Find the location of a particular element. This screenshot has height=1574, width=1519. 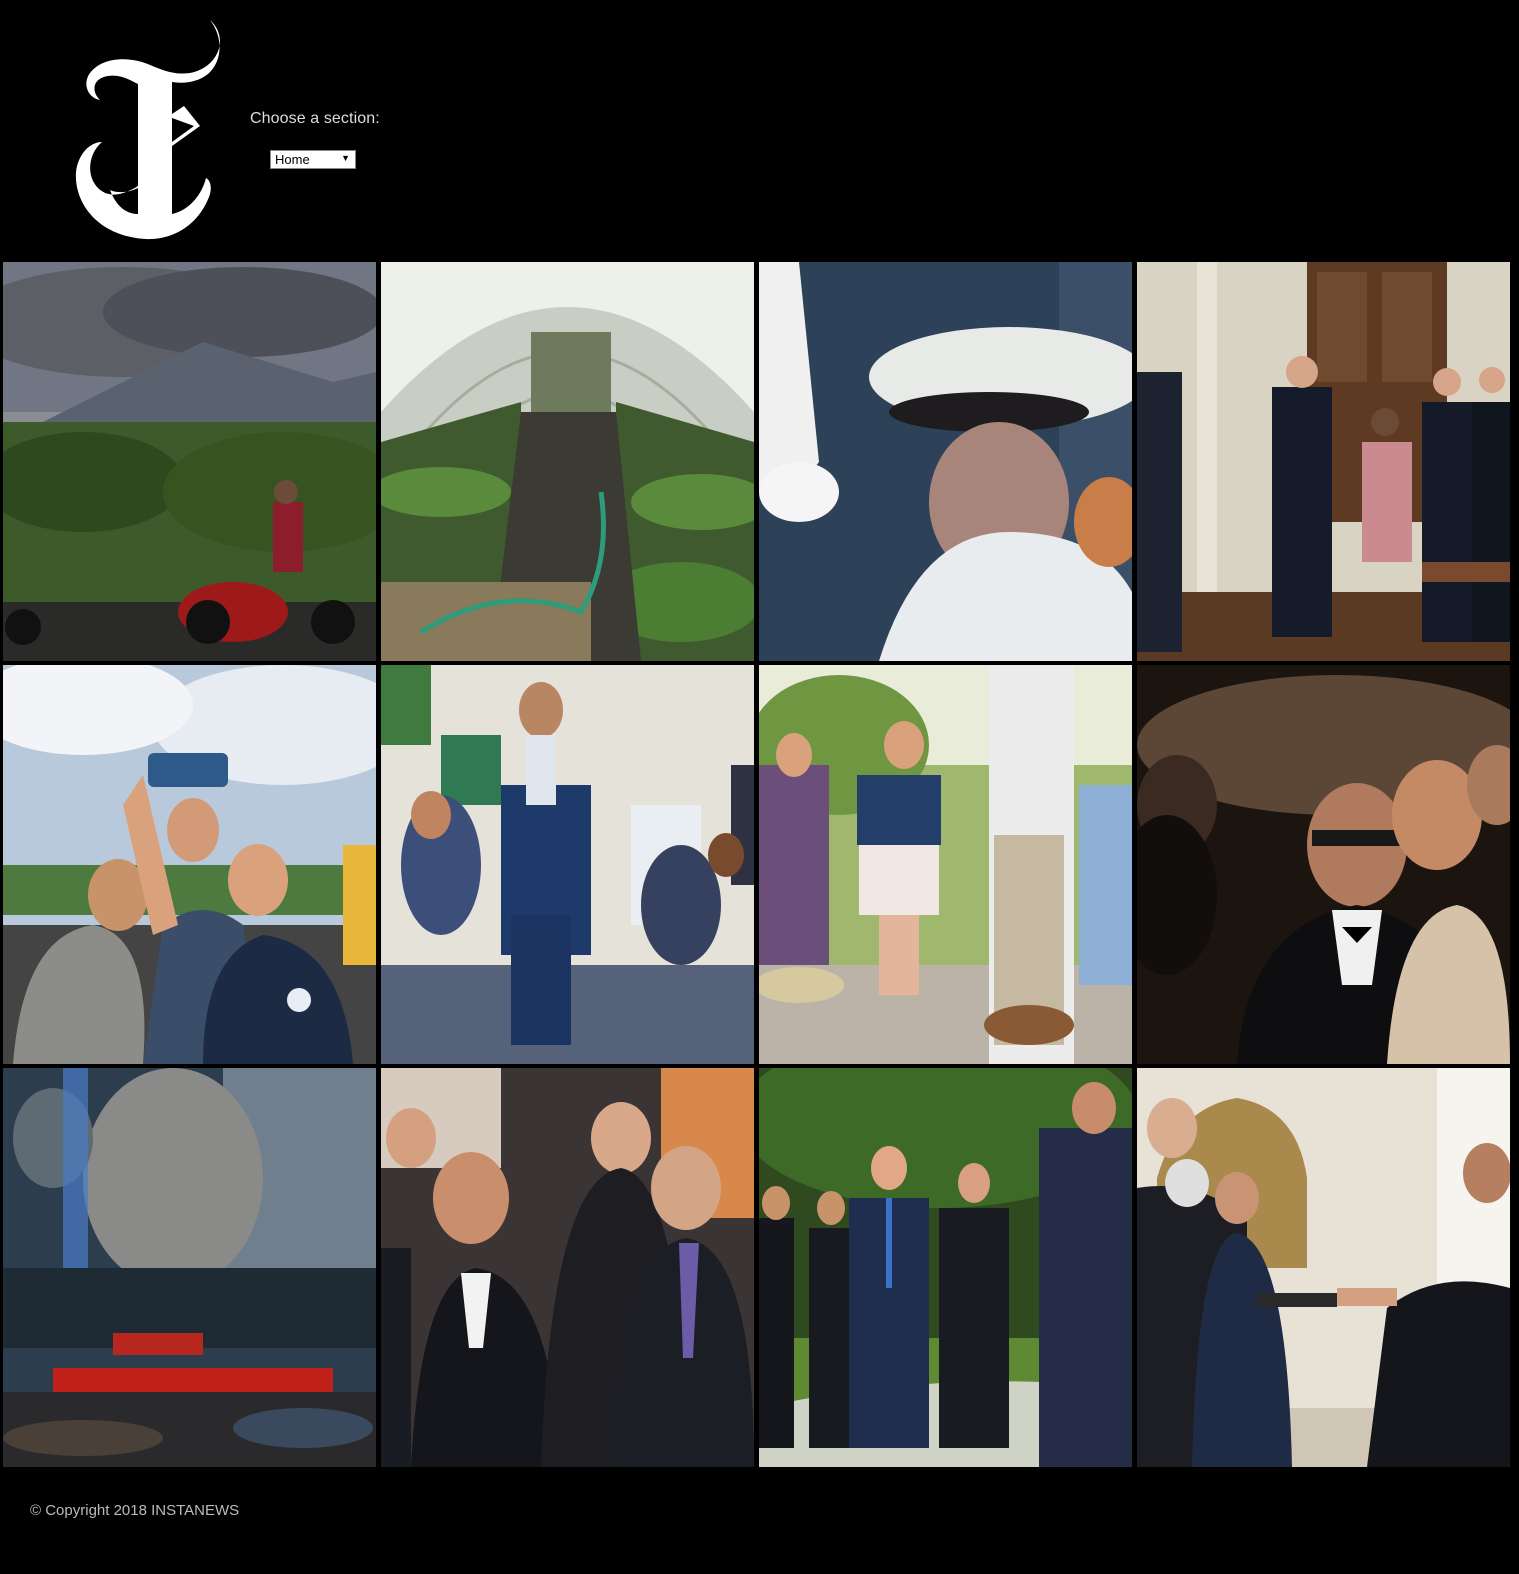

article-tile-credentials is located at coordinates (1323, 1267).